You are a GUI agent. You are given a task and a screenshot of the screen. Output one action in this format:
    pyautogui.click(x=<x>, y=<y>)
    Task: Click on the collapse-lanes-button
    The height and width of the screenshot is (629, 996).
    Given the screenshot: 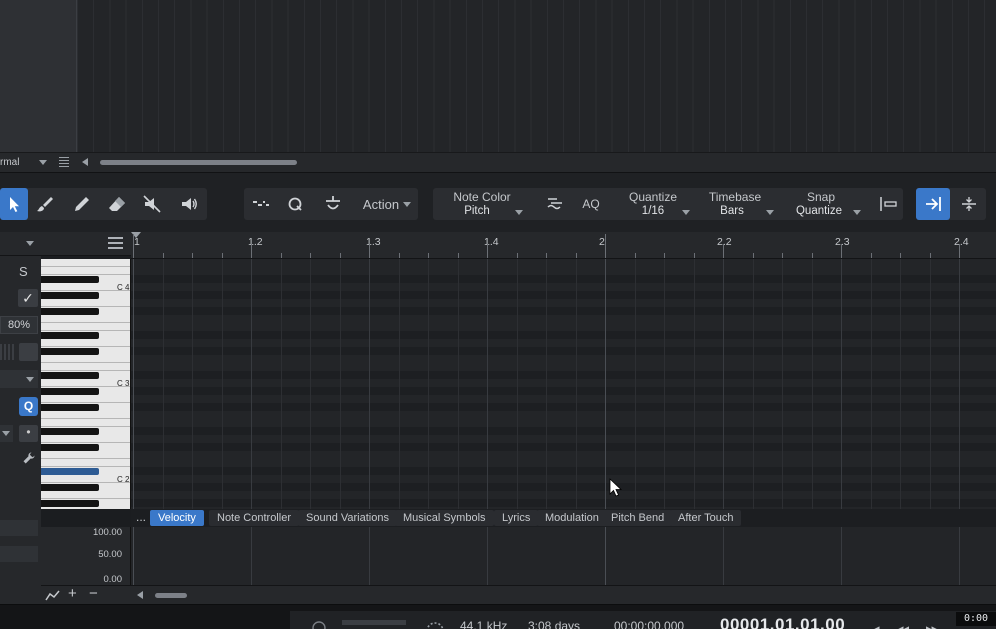 What is the action you would take?
    pyautogui.click(x=969, y=204)
    